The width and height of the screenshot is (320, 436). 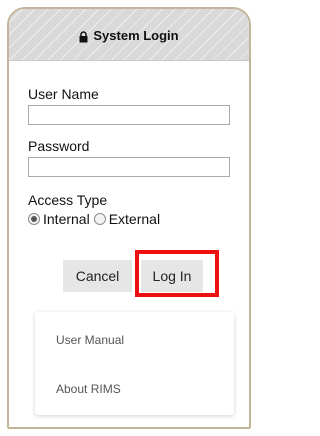 What do you see at coordinates (68, 200) in the screenshot?
I see `access-type-label: Access Type` at bounding box center [68, 200].